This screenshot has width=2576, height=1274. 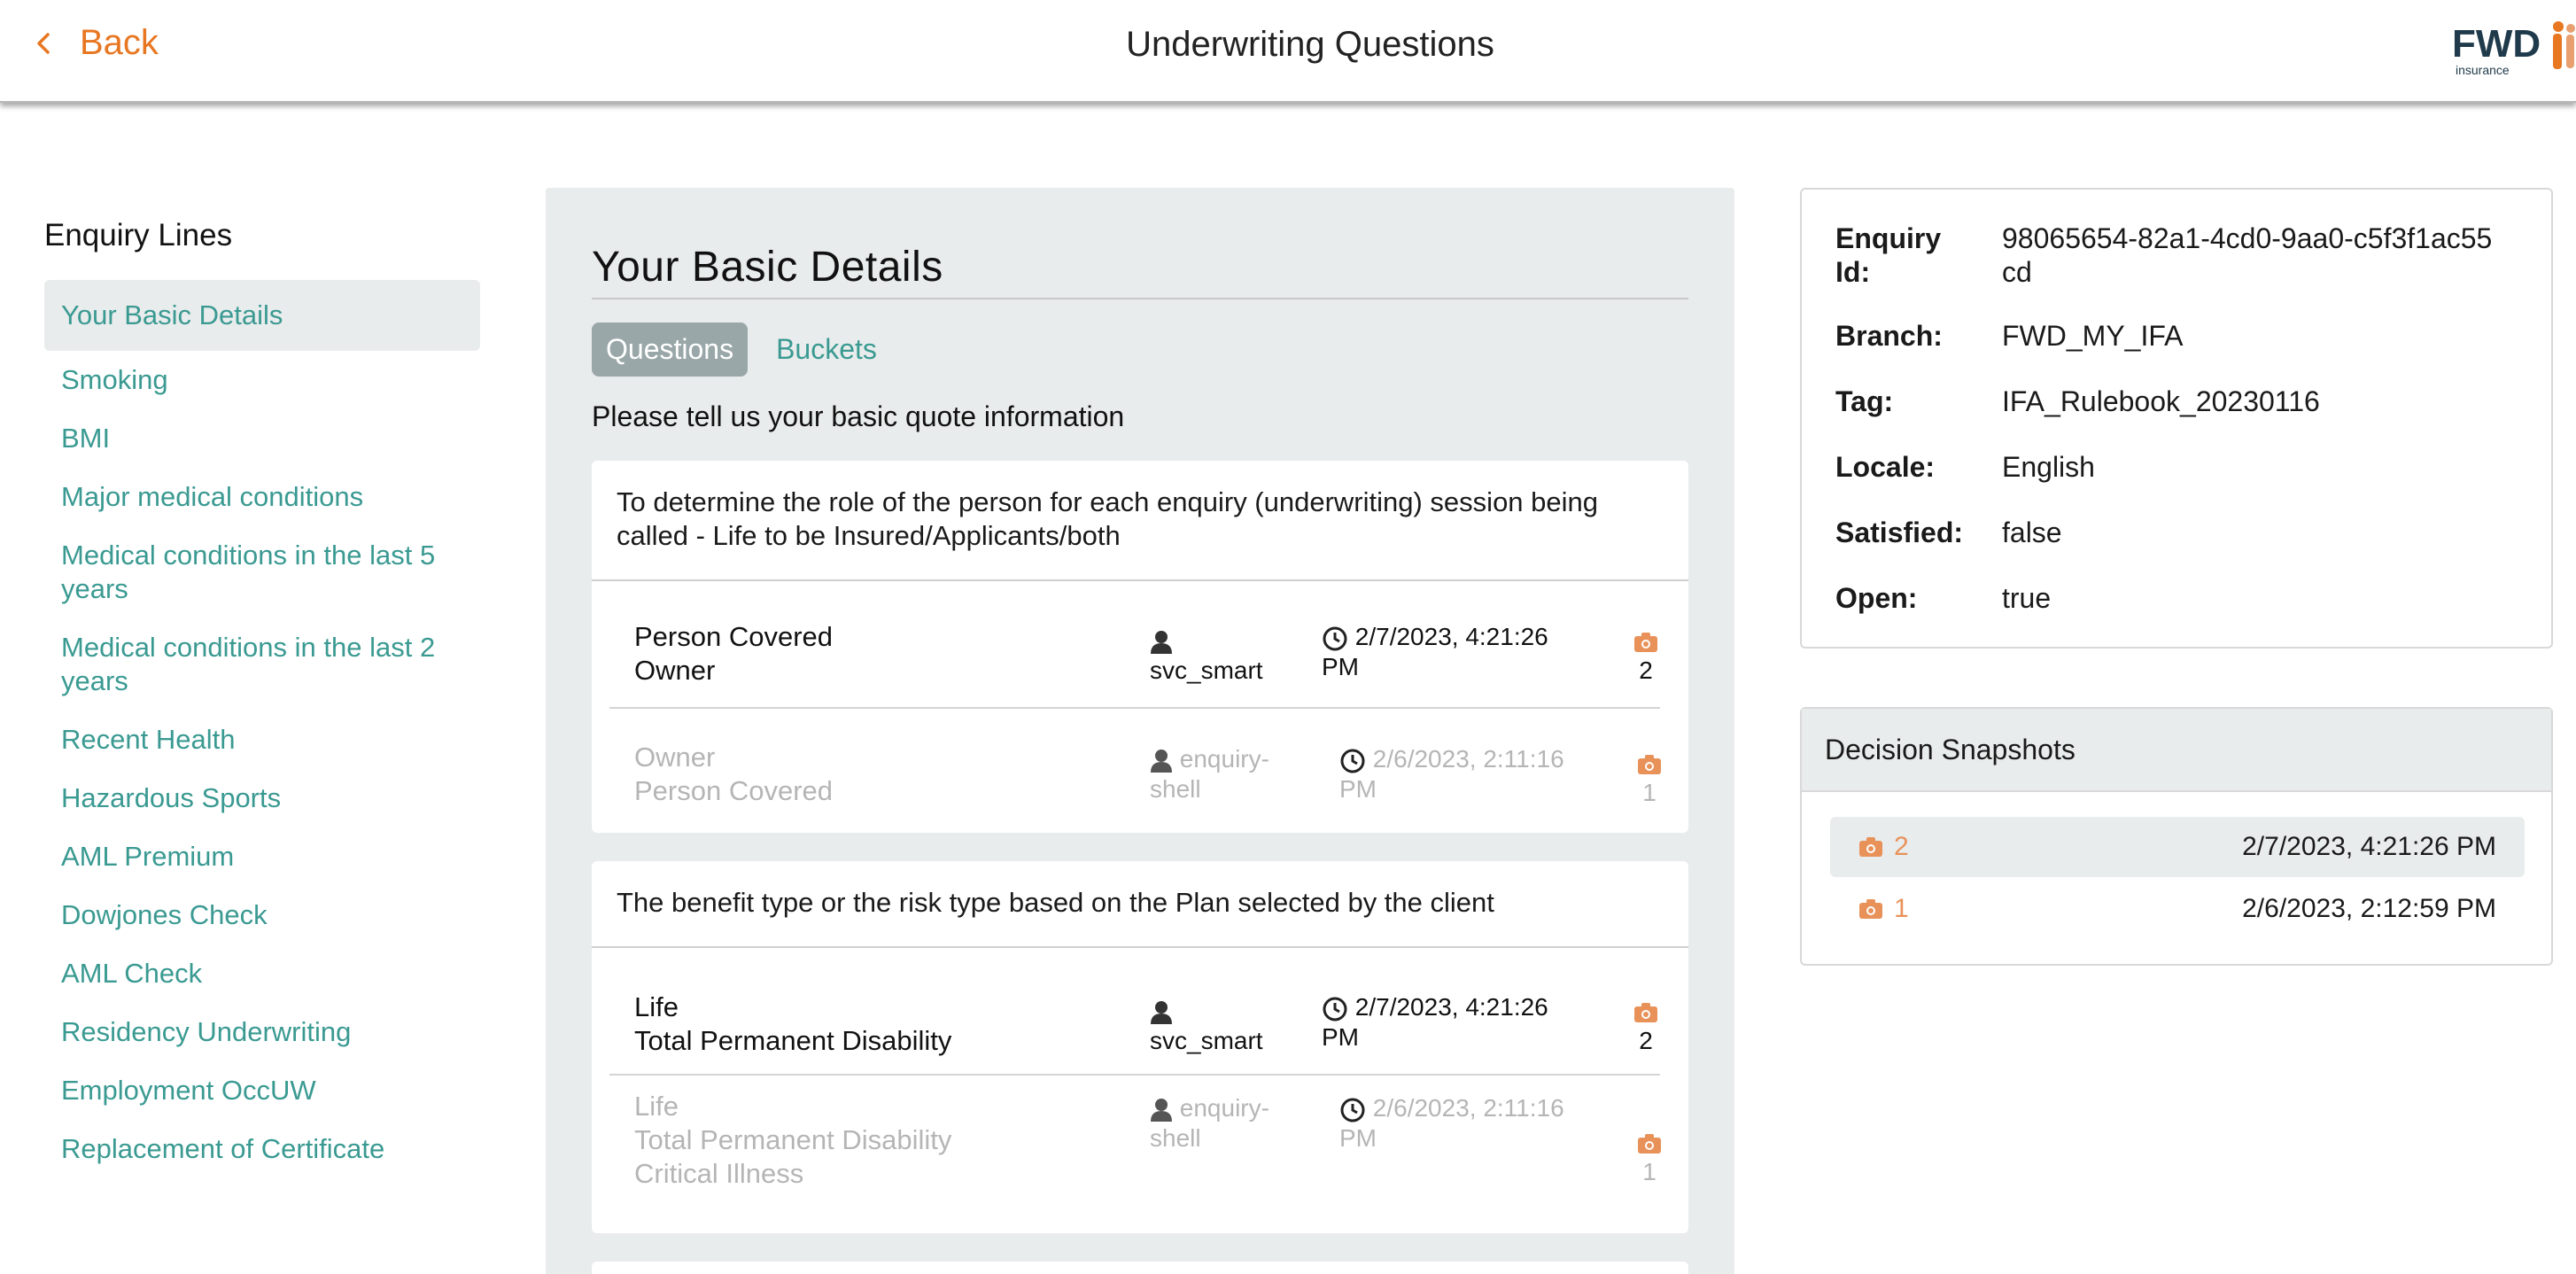 What do you see at coordinates (138, 235) in the screenshot?
I see `sidebar-title: Enquiry Lines` at bounding box center [138, 235].